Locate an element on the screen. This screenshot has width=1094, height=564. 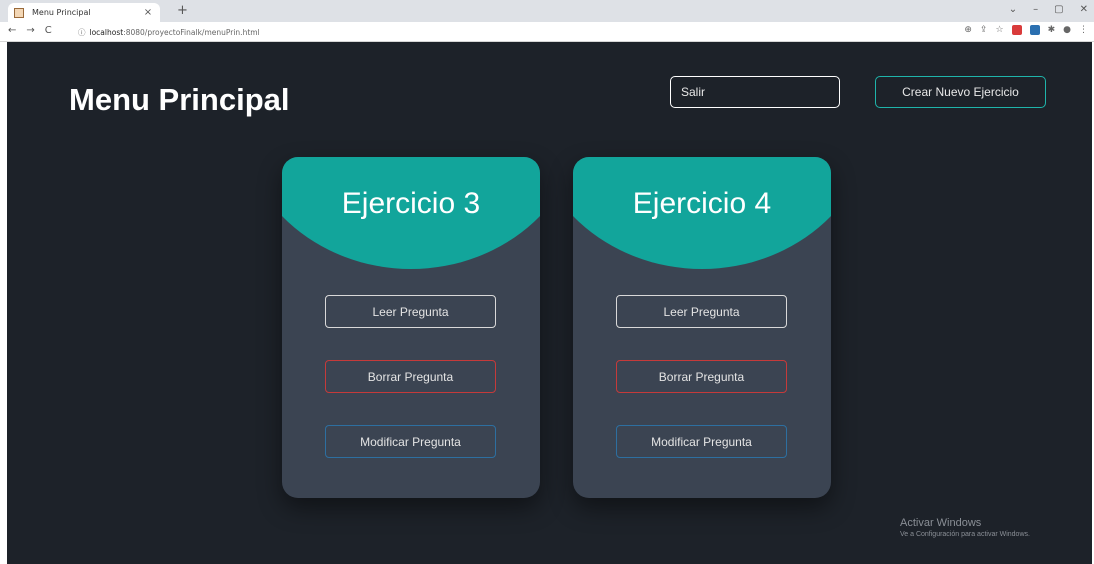
card-title: Ejercicio 4 is located at coordinates (702, 203).